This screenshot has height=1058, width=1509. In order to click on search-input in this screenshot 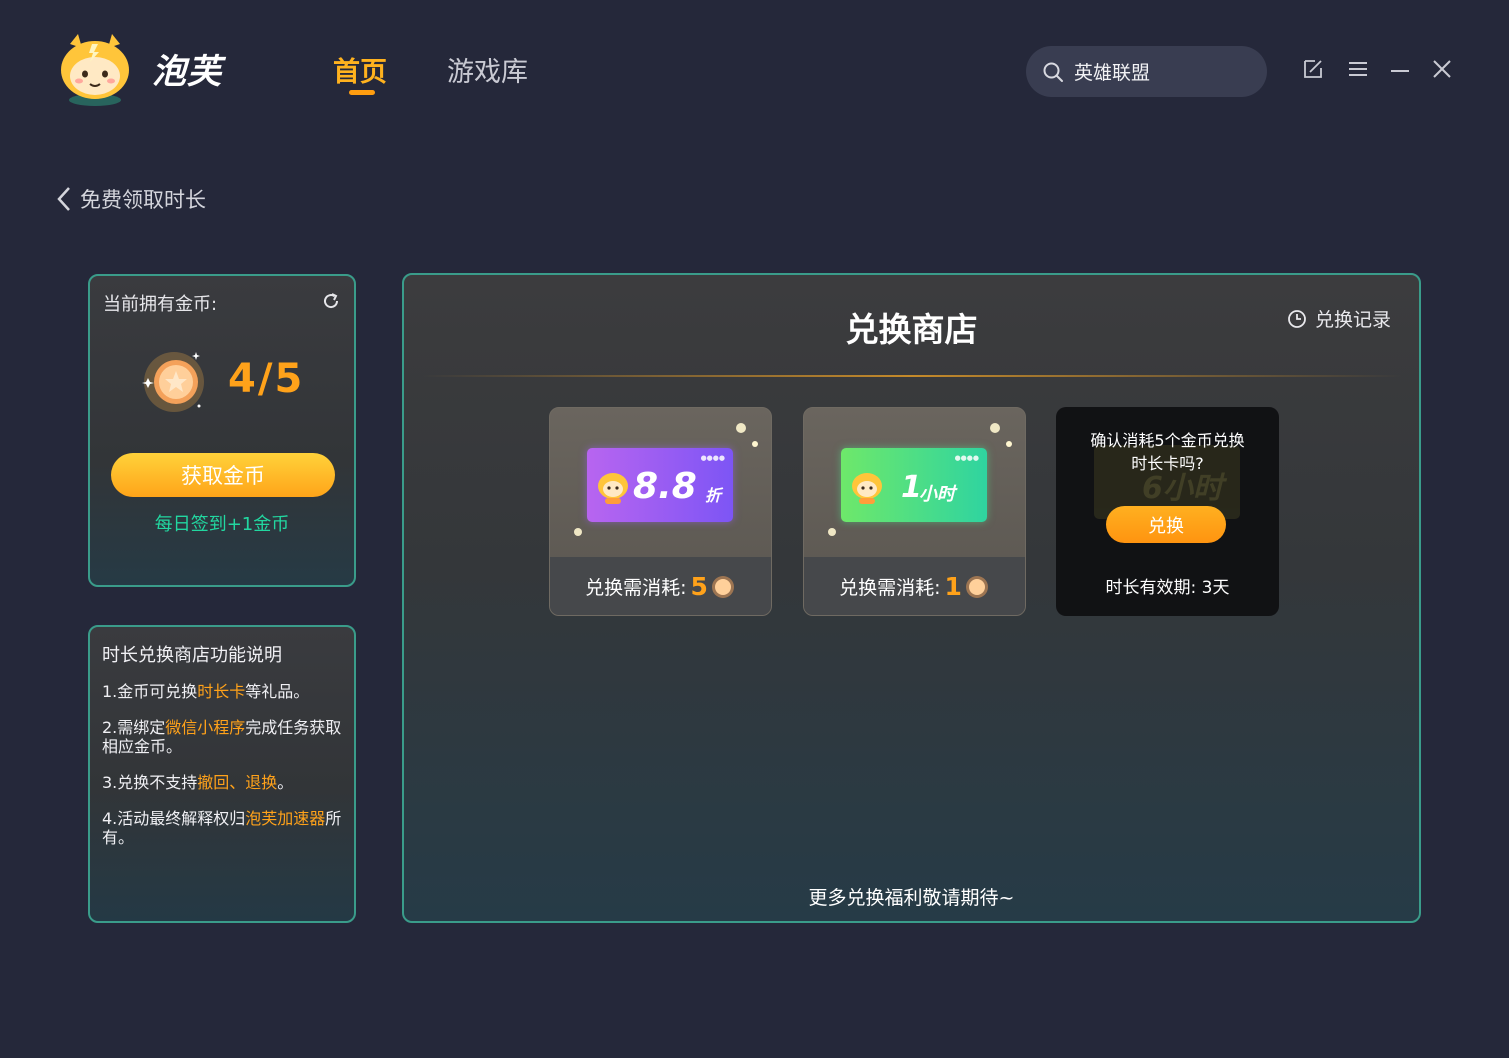, I will do `click(1159, 71)`.